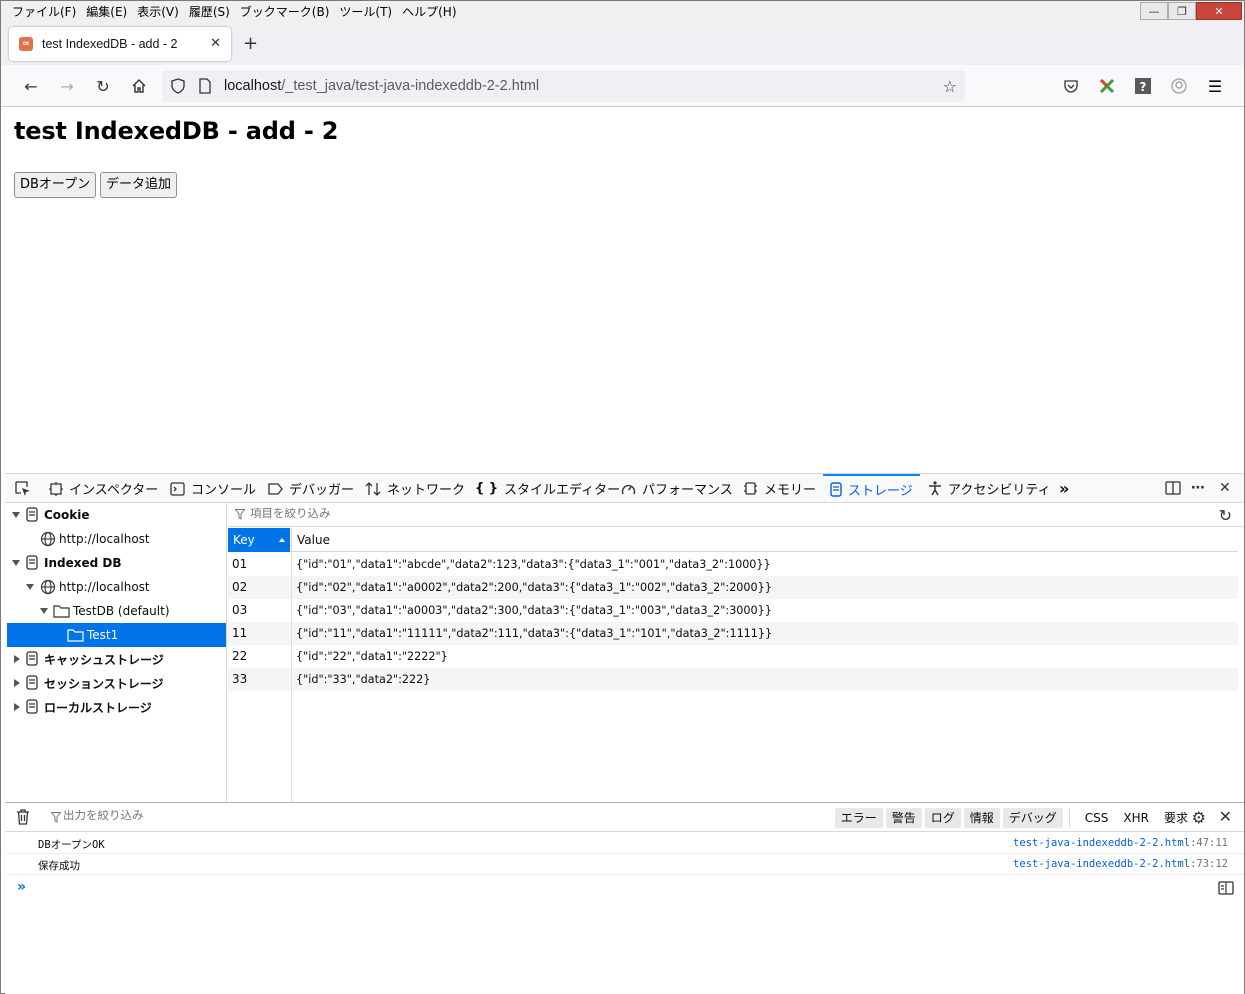  I want to click on tab-network: ネットワーク, so click(415, 488).